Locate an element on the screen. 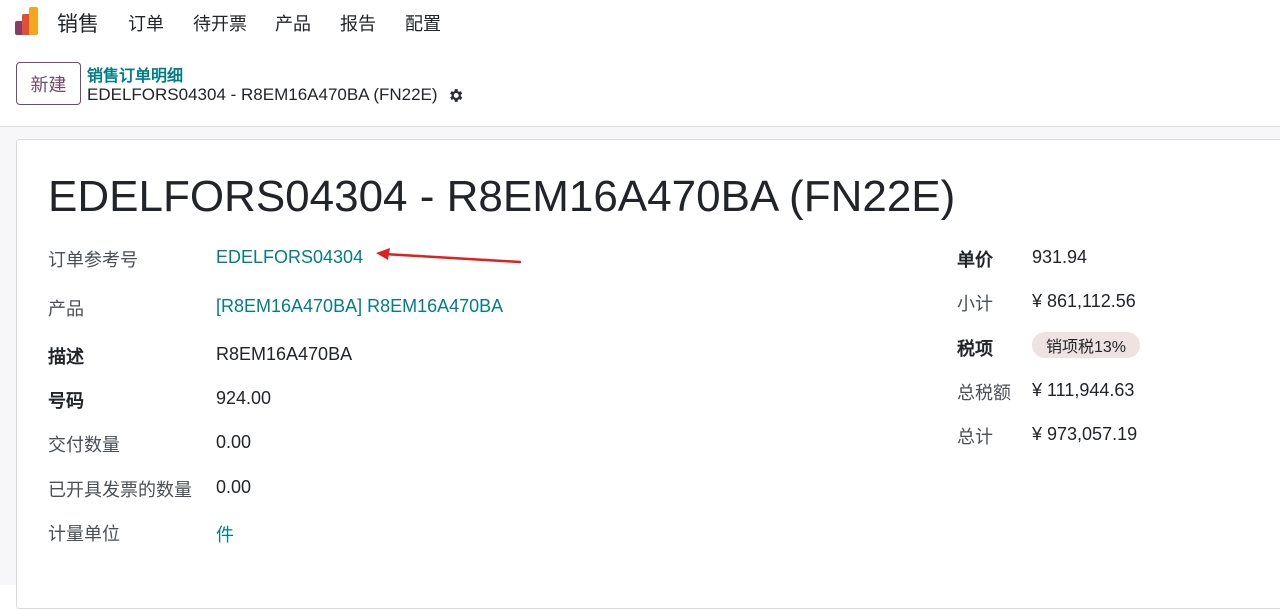 The width and height of the screenshot is (1280, 609). new-button: 新建 is located at coordinates (48, 83).